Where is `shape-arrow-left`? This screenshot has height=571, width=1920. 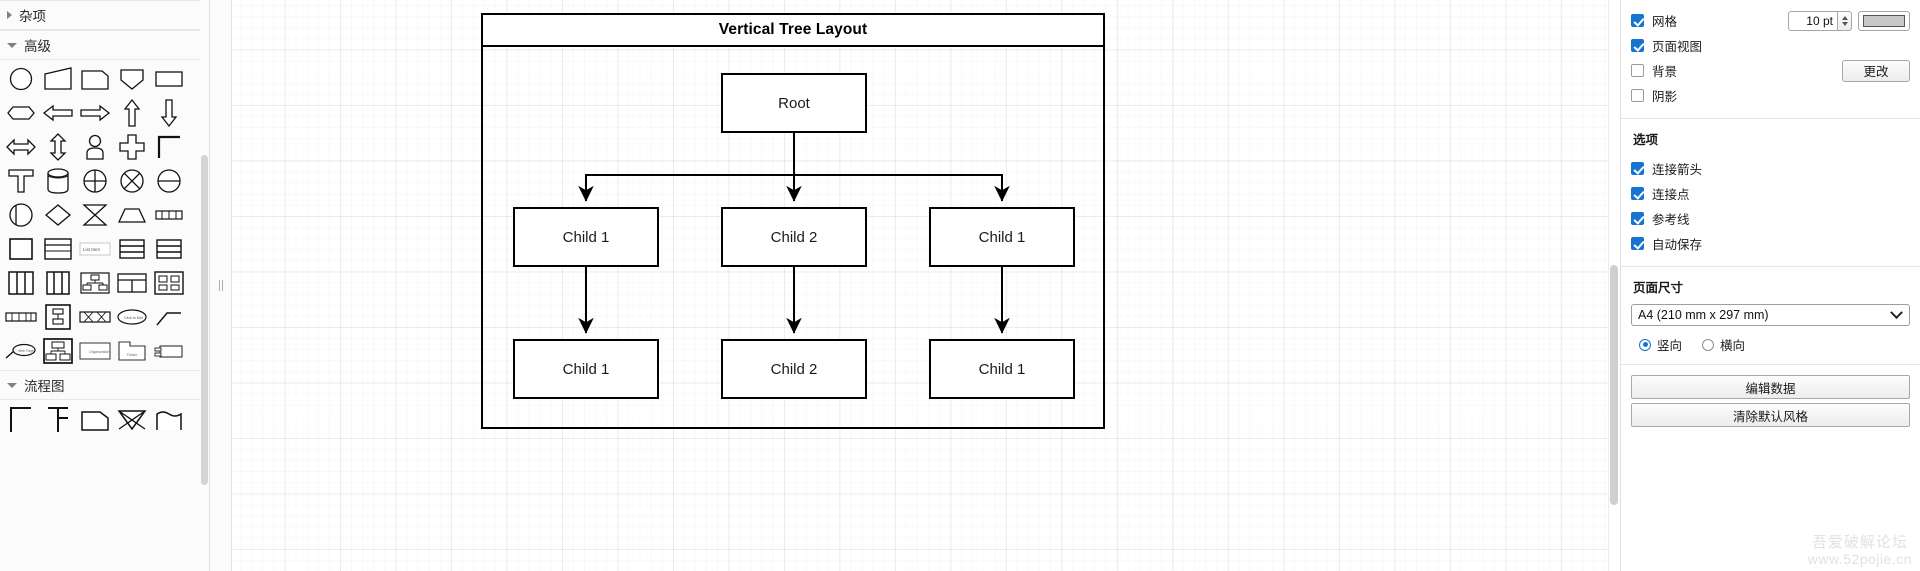
shape-arrow-left is located at coordinates (57, 113).